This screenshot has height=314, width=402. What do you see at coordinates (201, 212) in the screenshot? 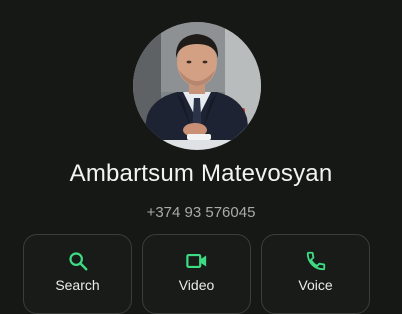
I see `contact-phone-number: +374 93 576045` at bounding box center [201, 212].